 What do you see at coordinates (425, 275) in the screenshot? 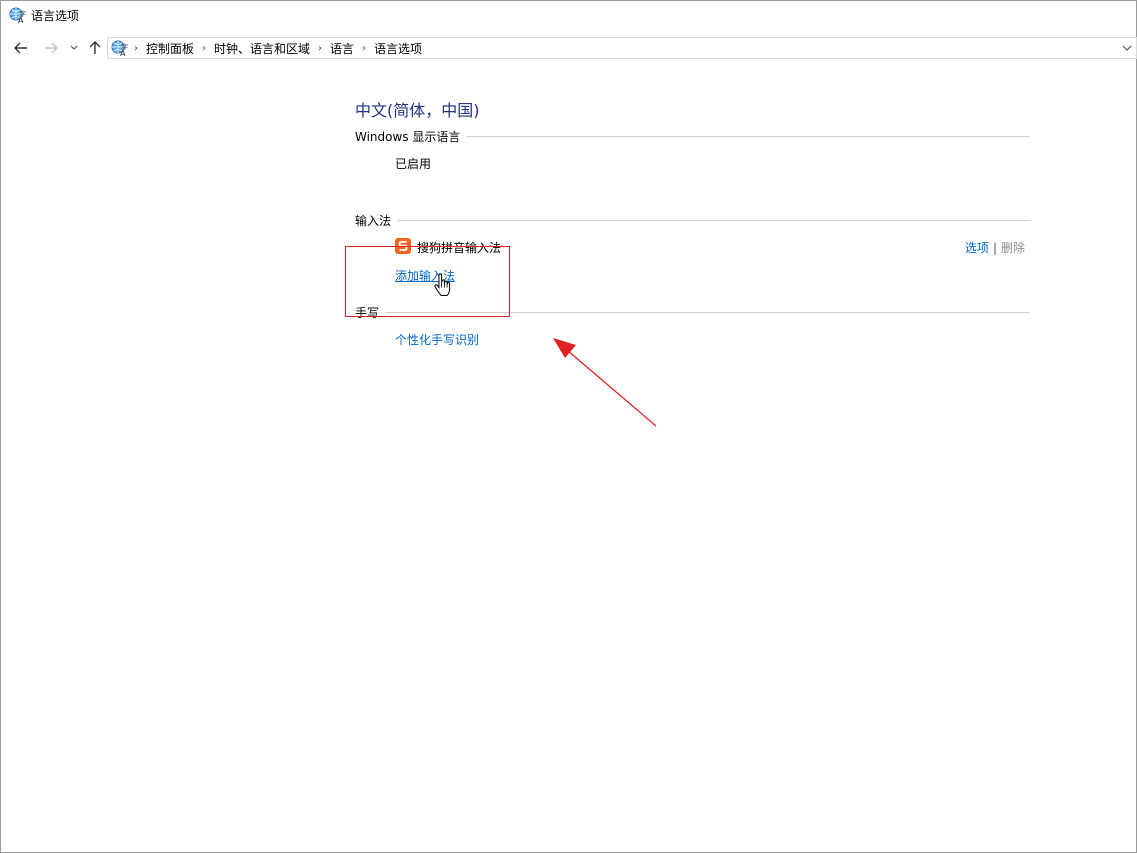
I see `add-input-method-link: 添加输入法` at bounding box center [425, 275].